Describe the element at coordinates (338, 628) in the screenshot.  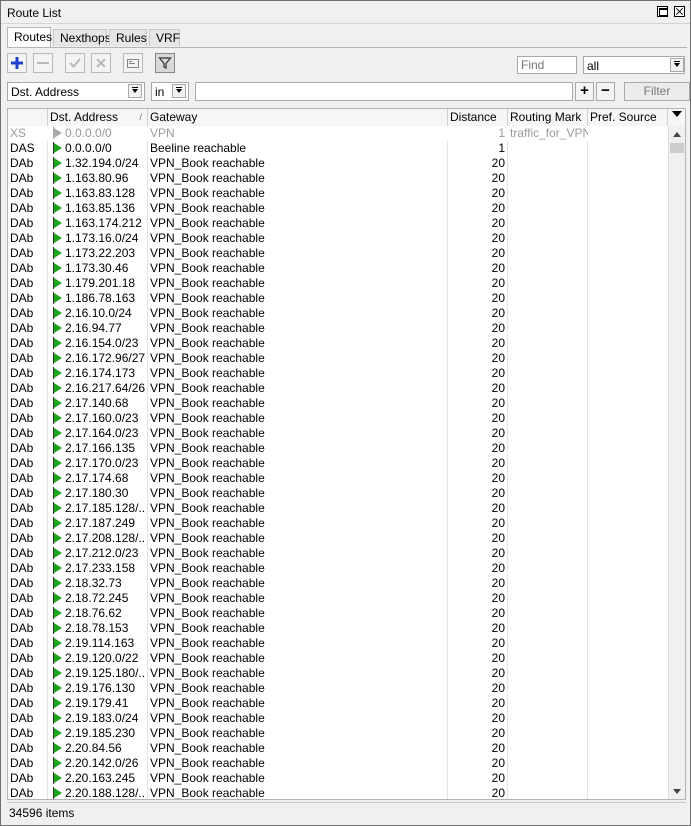
I see `table-row: DAb 2.18.78.153 VPN_Book reachable 20` at that location.